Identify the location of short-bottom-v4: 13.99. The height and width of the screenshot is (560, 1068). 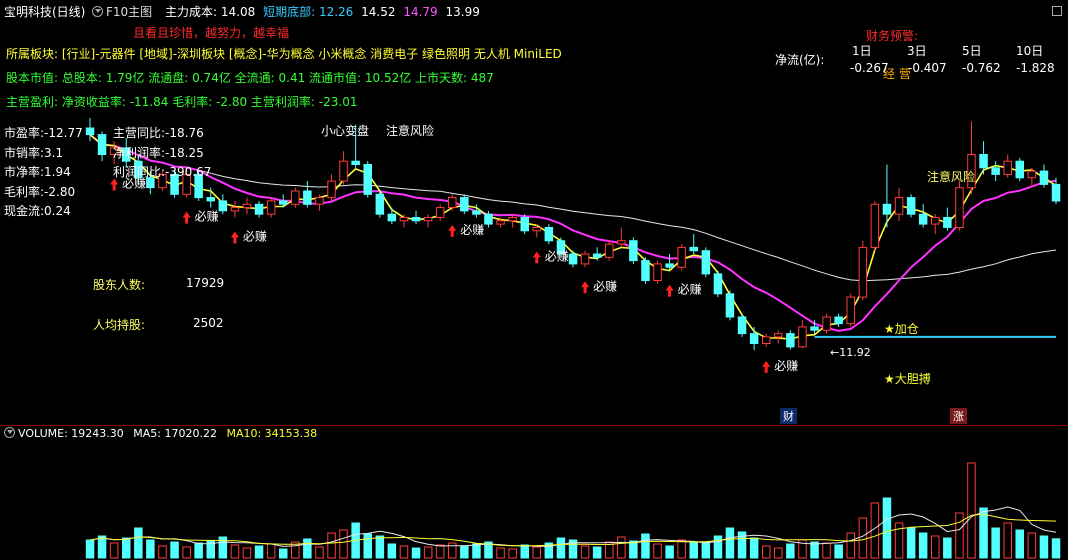
(462, 12).